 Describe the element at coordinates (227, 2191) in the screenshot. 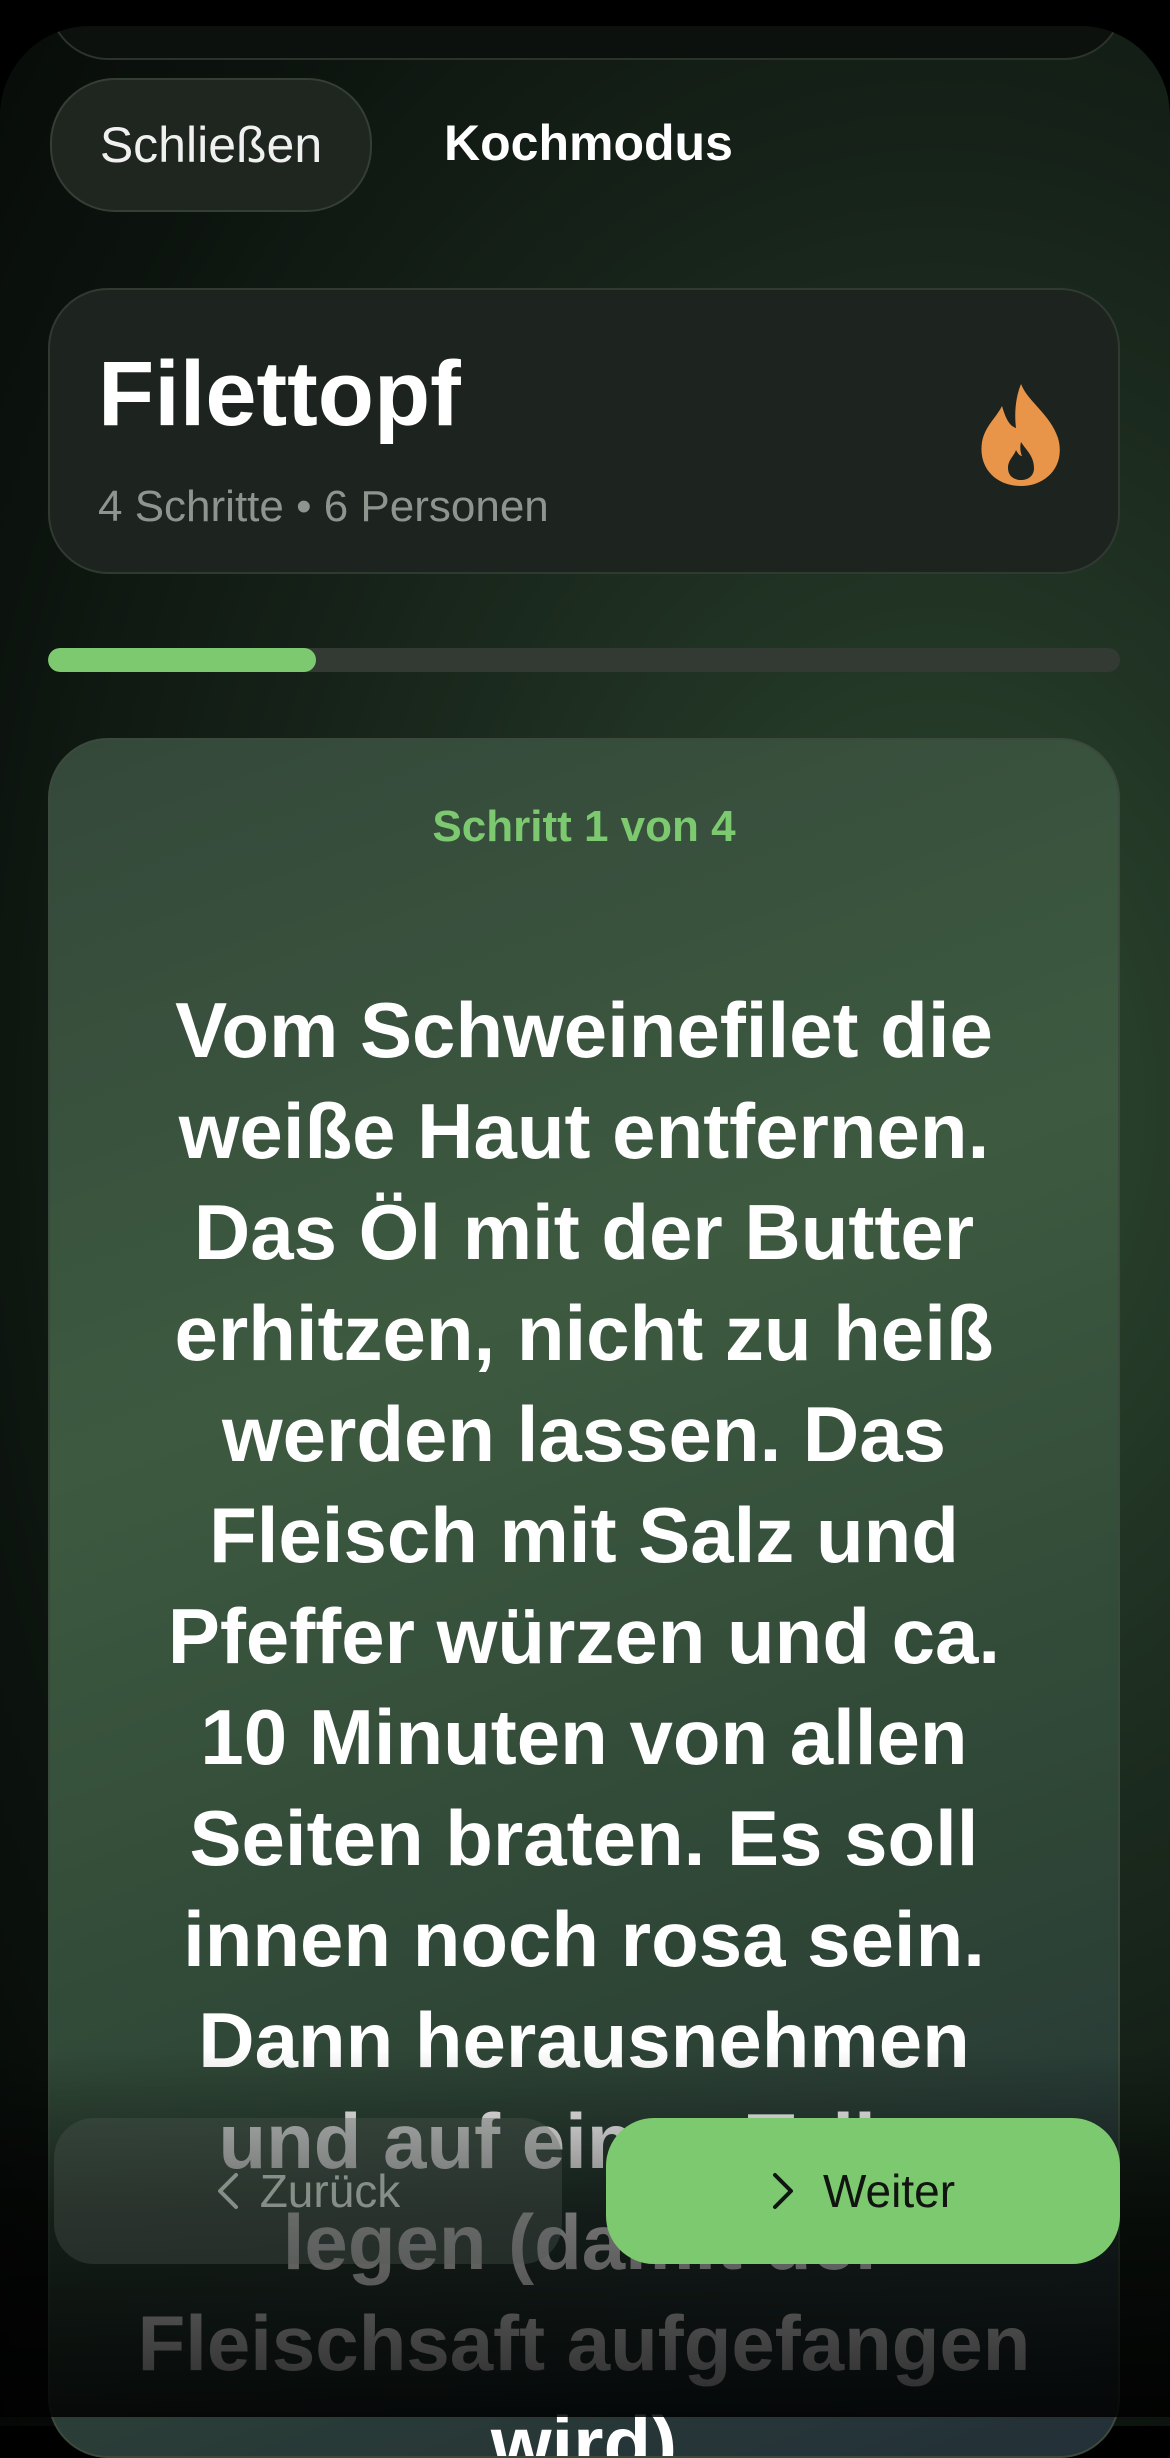

I see `chevron-left-icon` at that location.